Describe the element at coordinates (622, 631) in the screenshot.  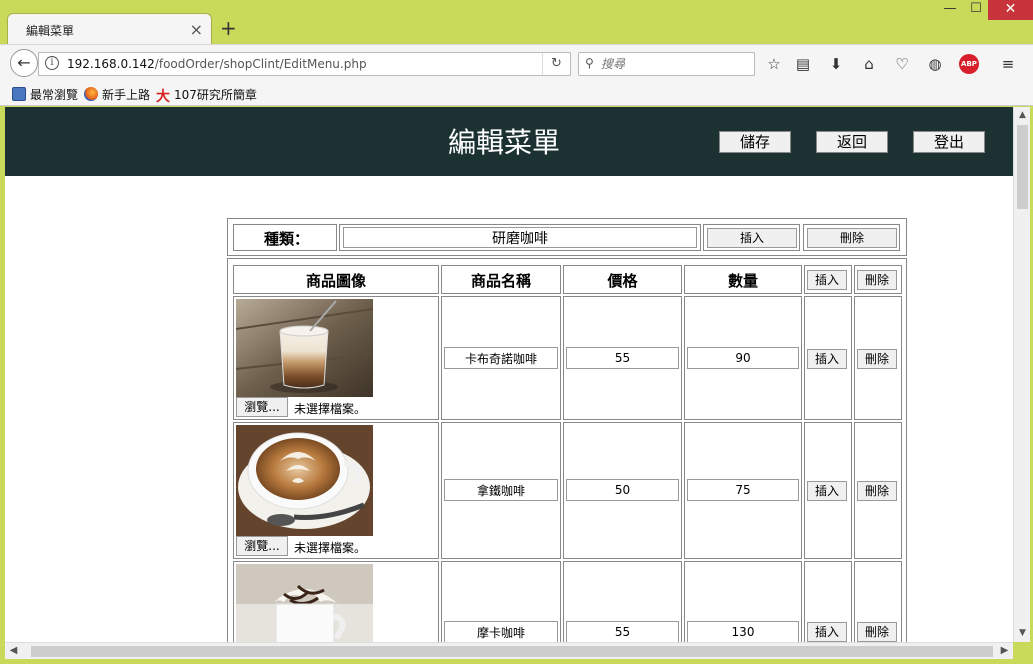
I see `row-3-price-input` at that location.